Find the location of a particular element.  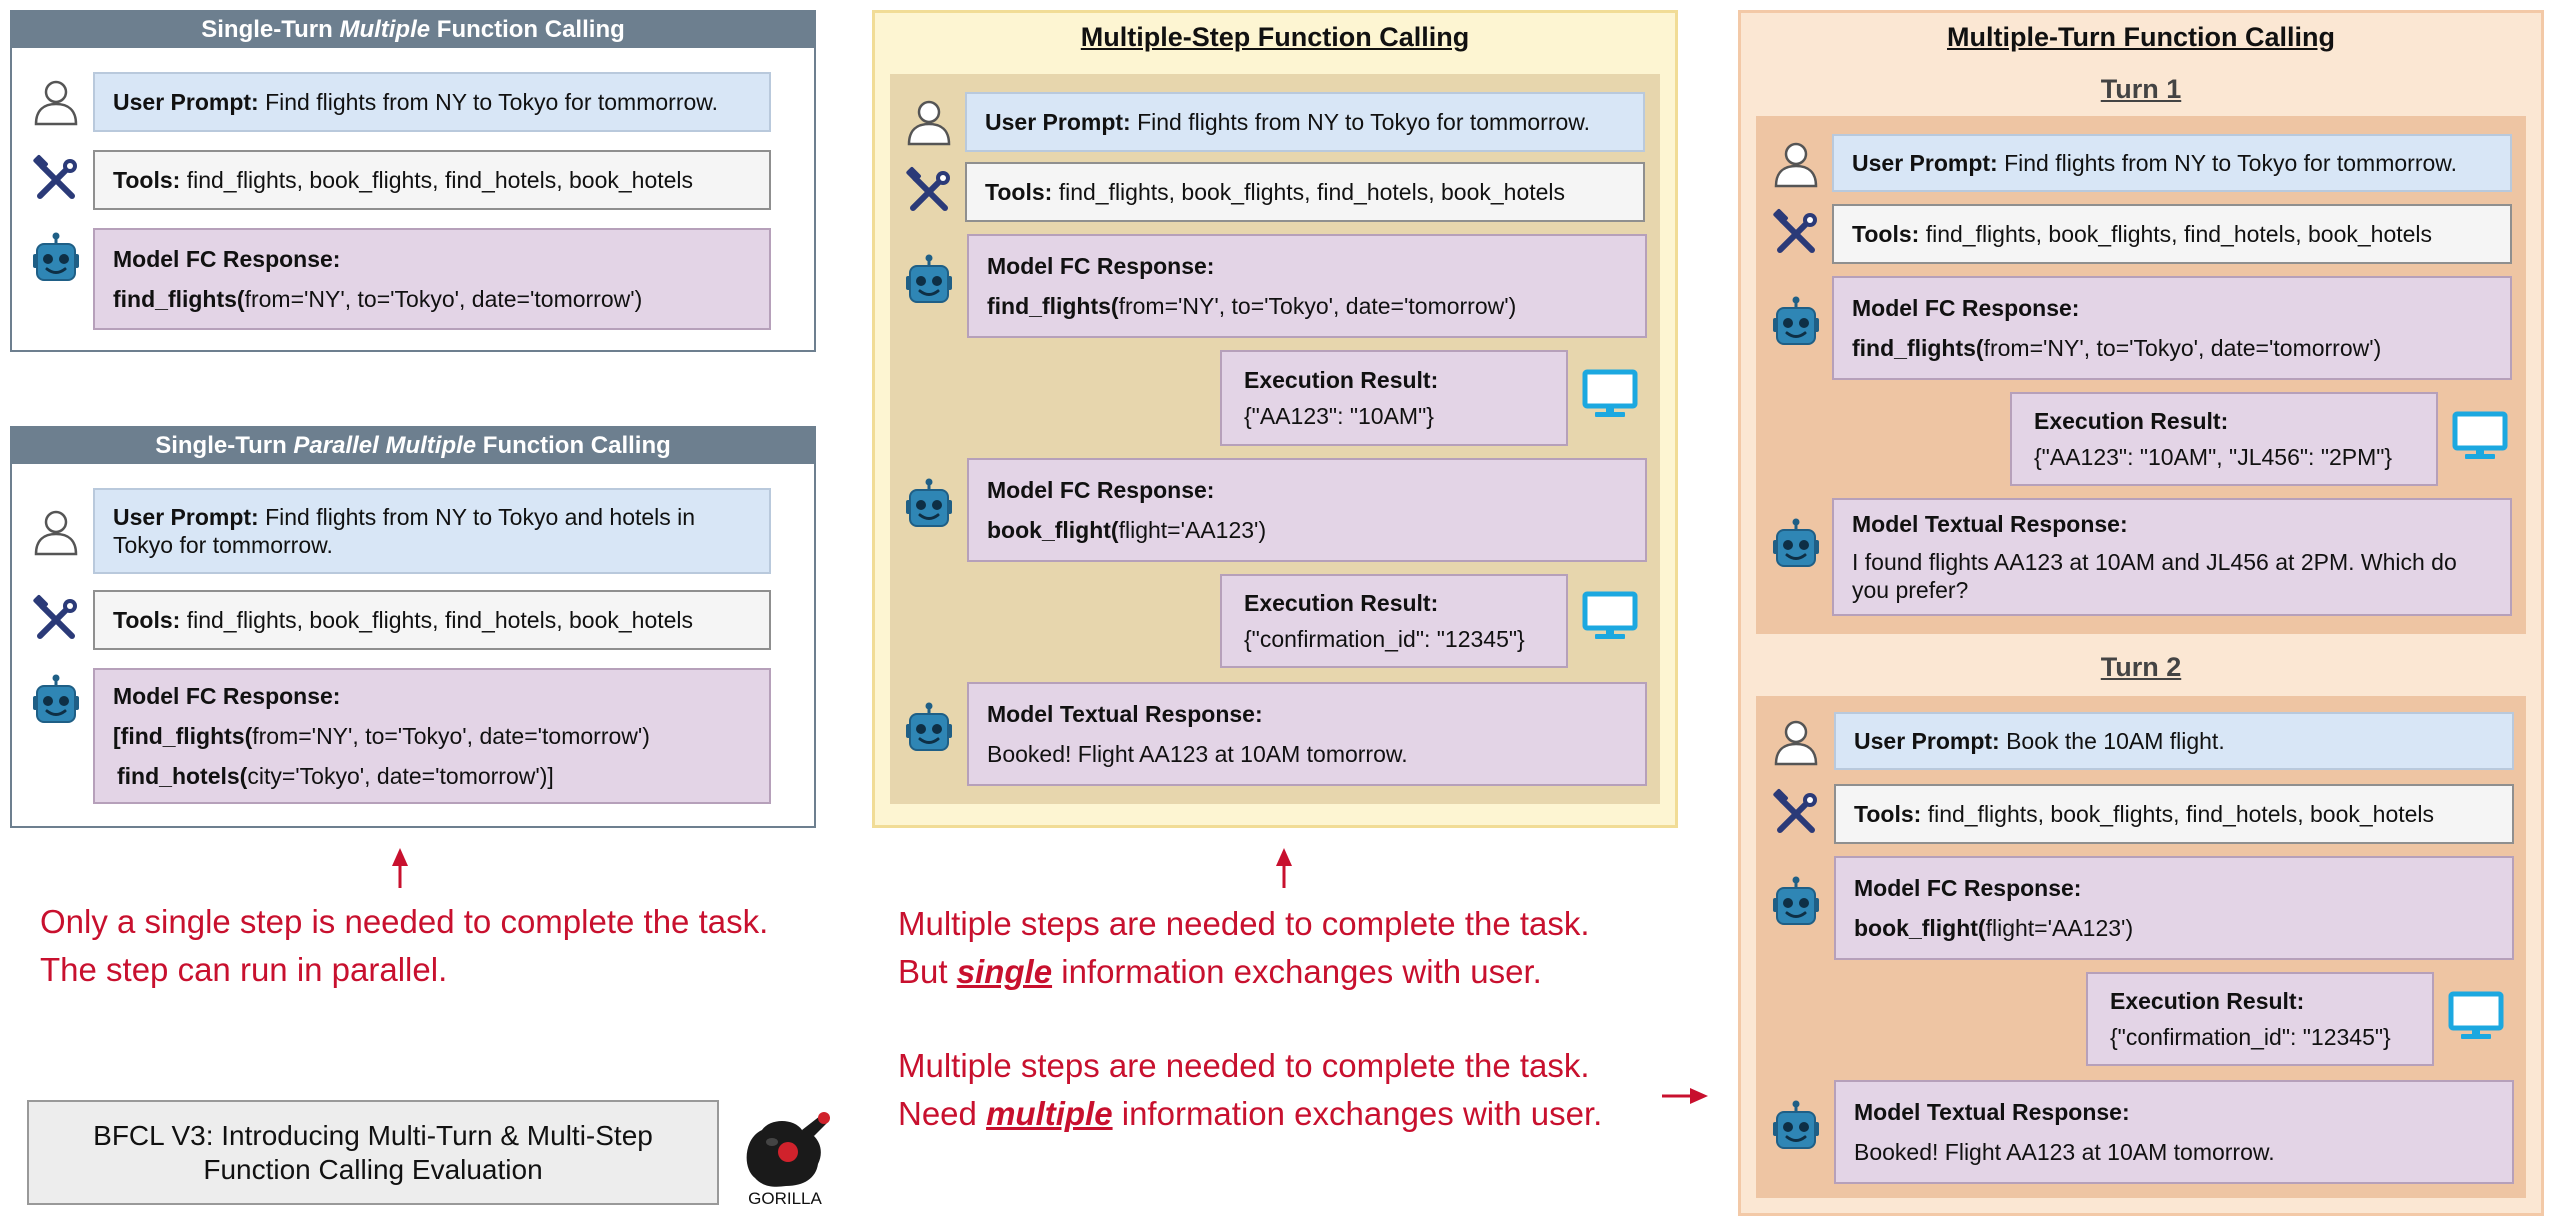

gorilla-logo: GORILLA is located at coordinates (788, 1160).